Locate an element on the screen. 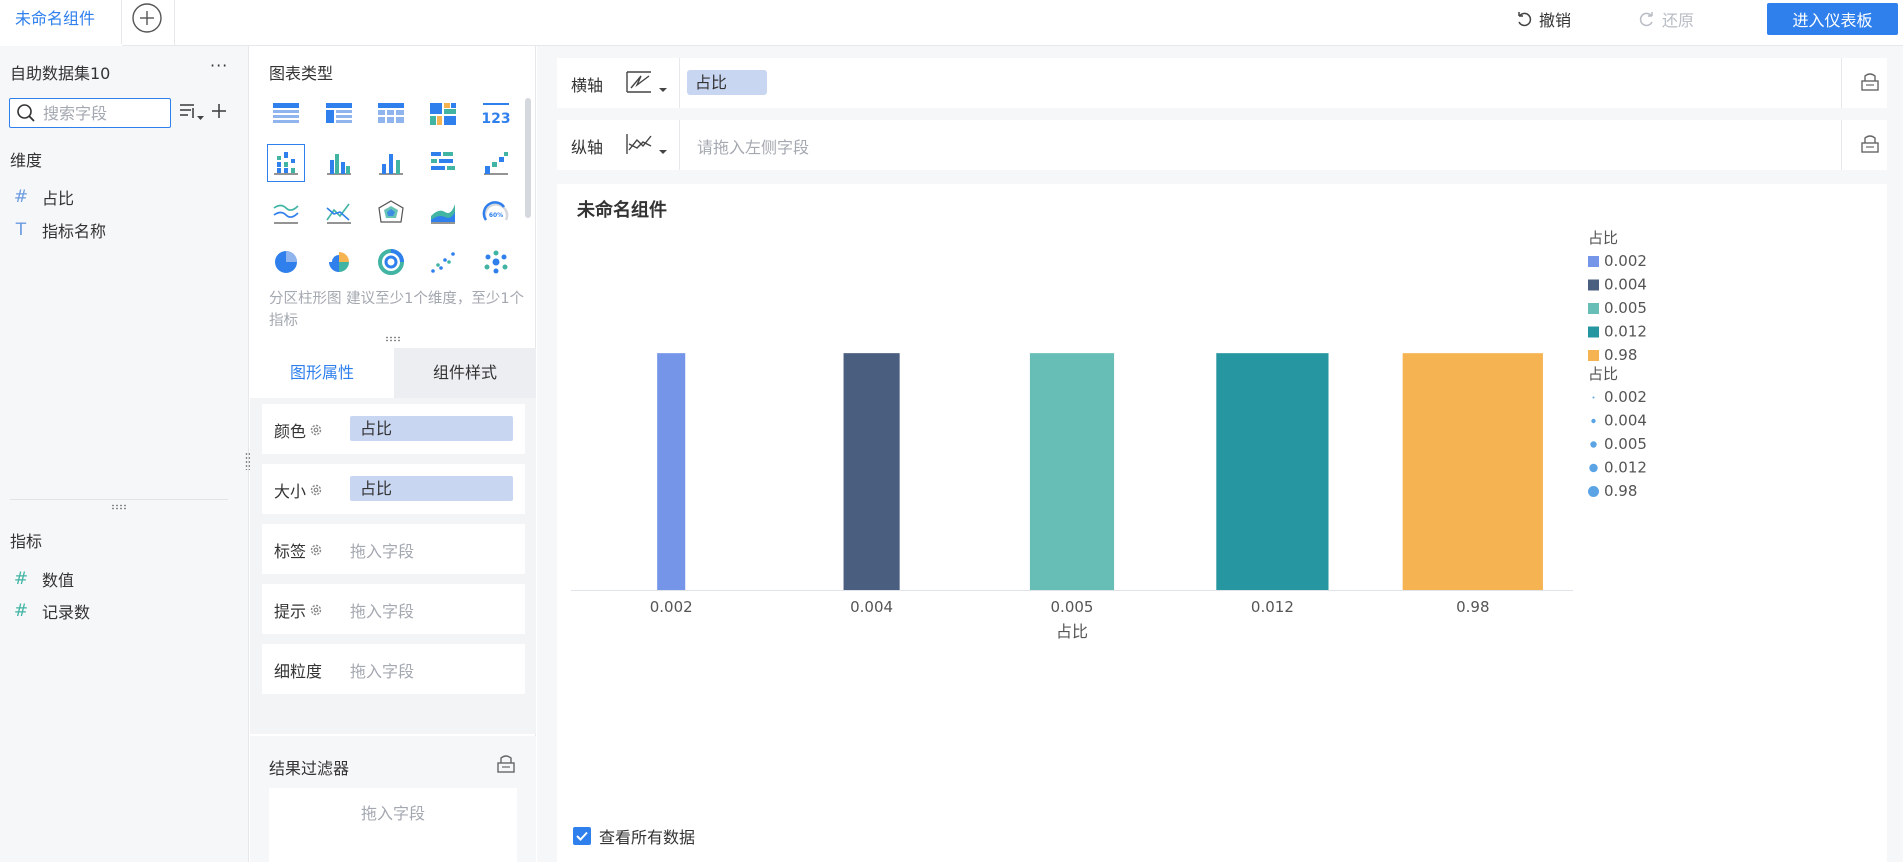 This screenshot has height=862, width=1903. chart-type-pie-icon is located at coordinates (286, 262).